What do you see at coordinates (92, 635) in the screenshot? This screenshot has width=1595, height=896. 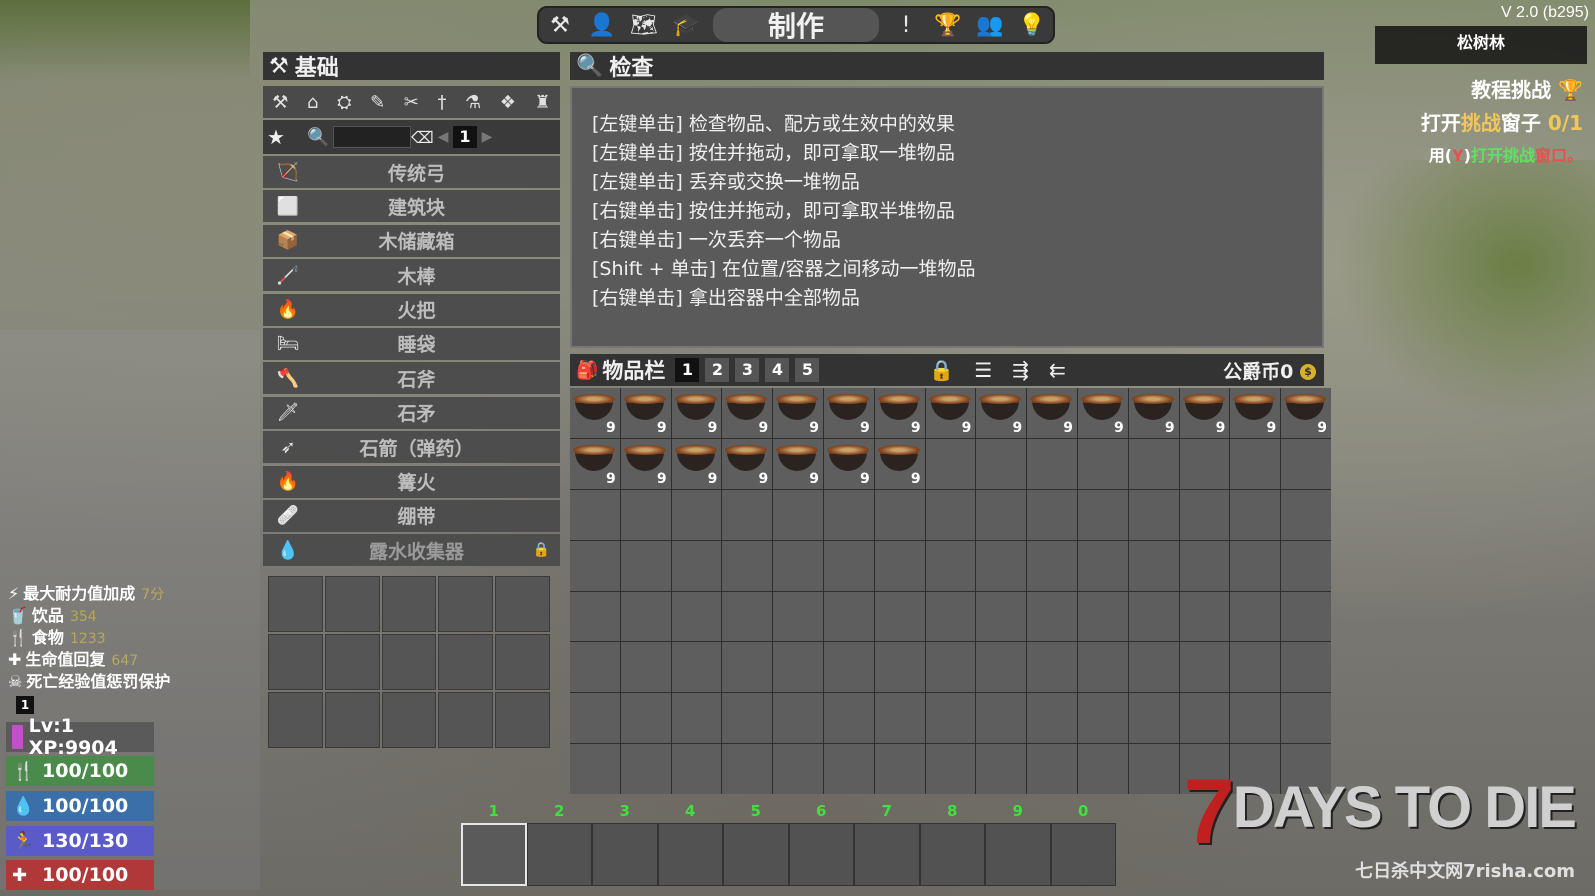 I see `buff-item: 🍴 食物 1233` at bounding box center [92, 635].